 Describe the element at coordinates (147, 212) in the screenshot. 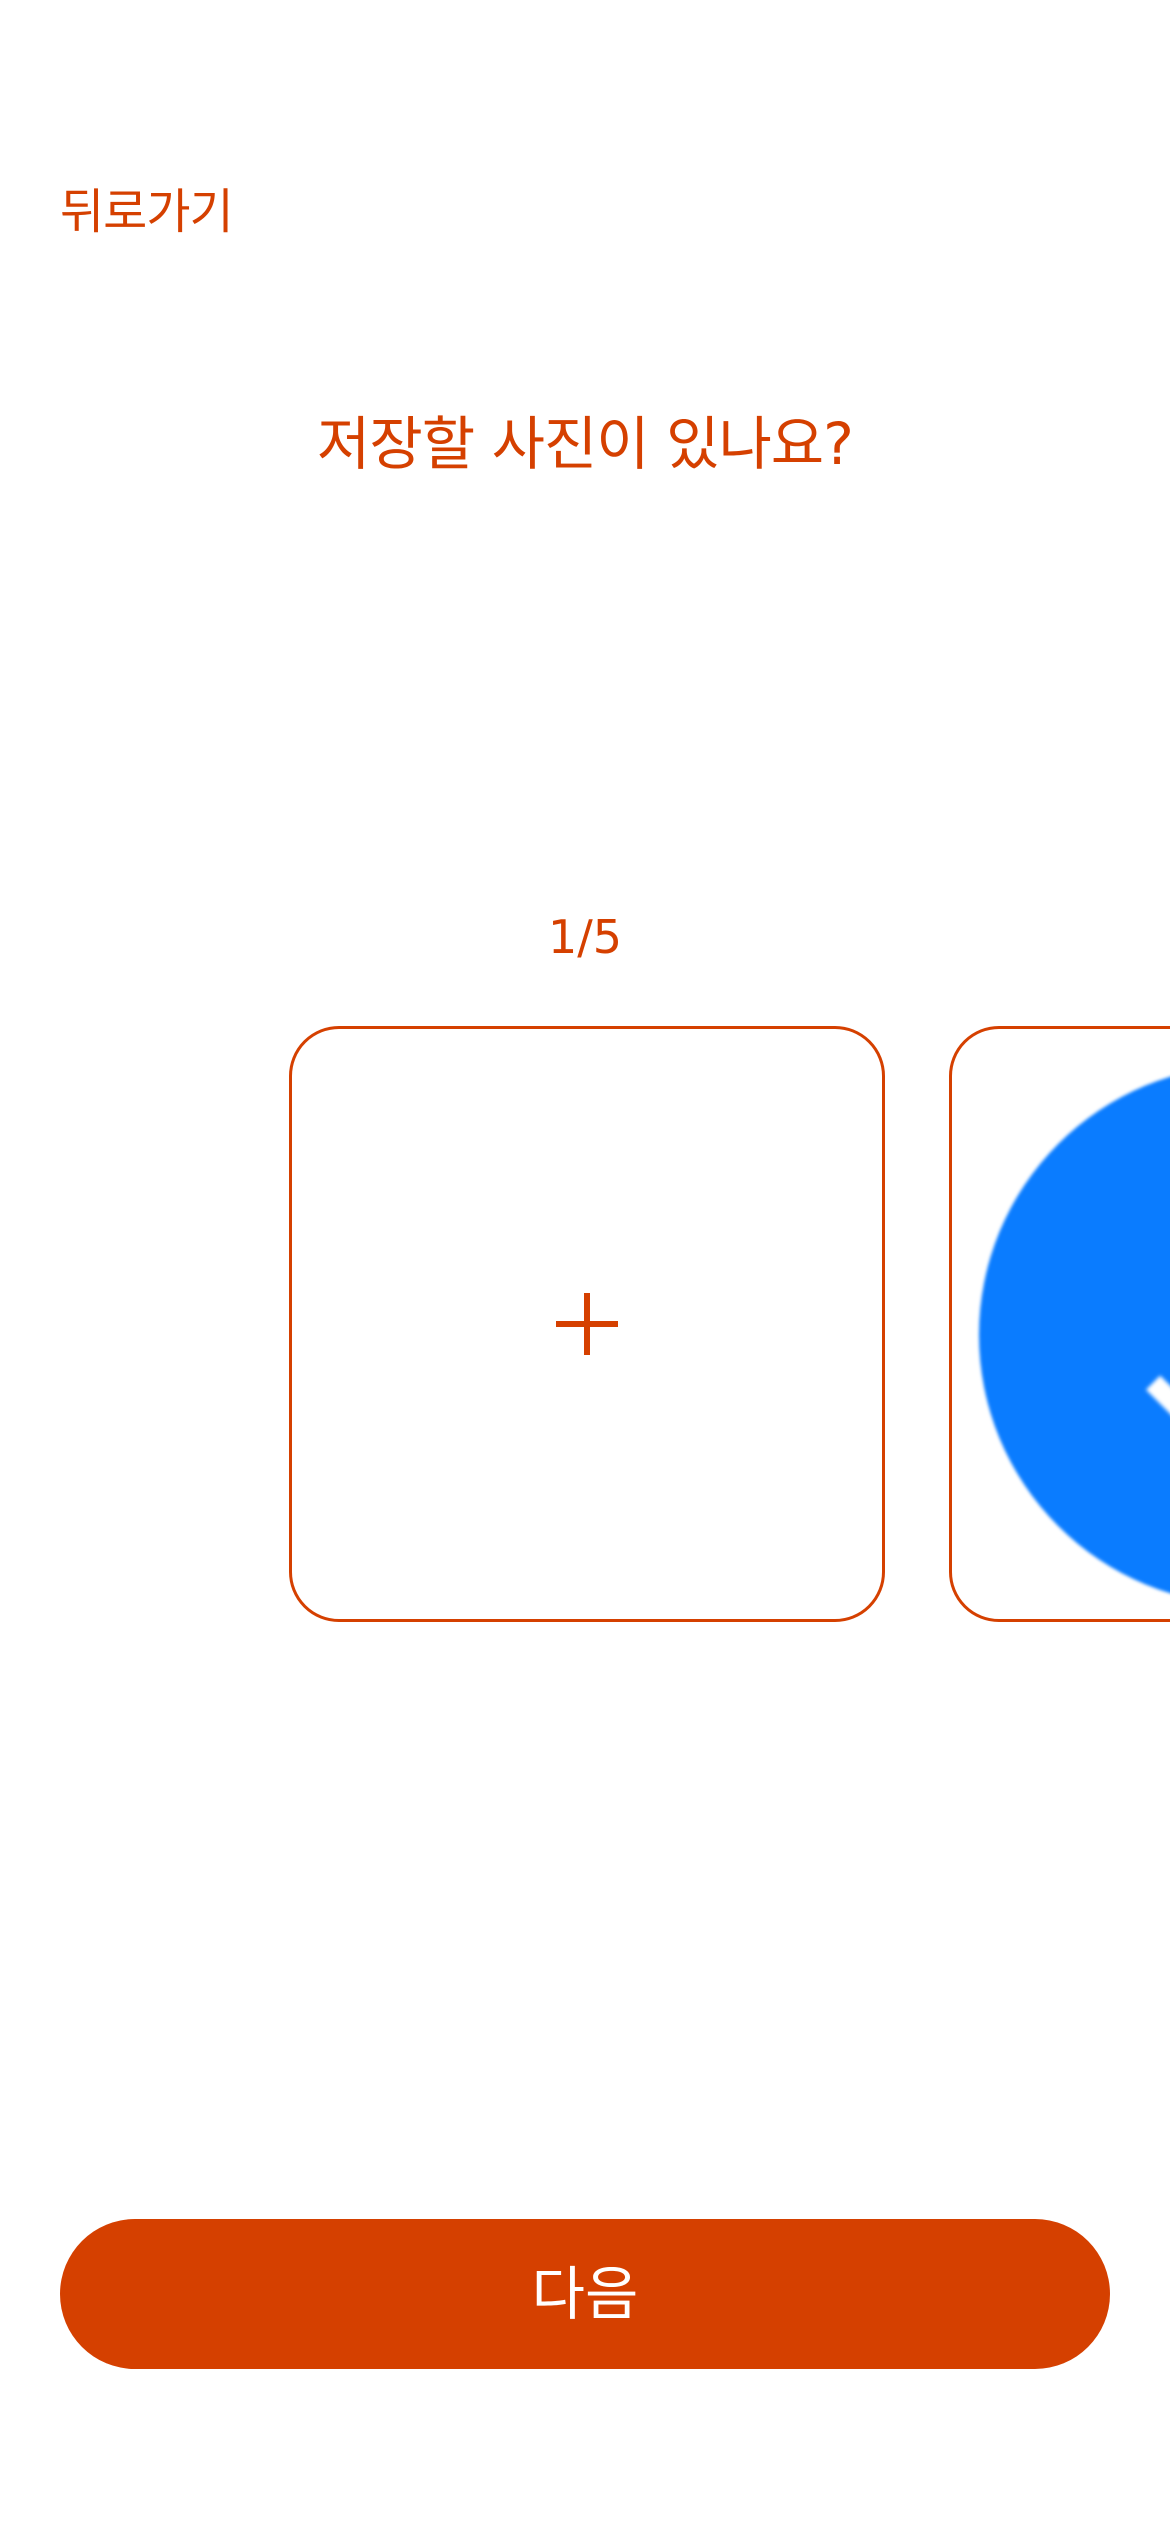

I see `back-link: 뒤로가기` at that location.